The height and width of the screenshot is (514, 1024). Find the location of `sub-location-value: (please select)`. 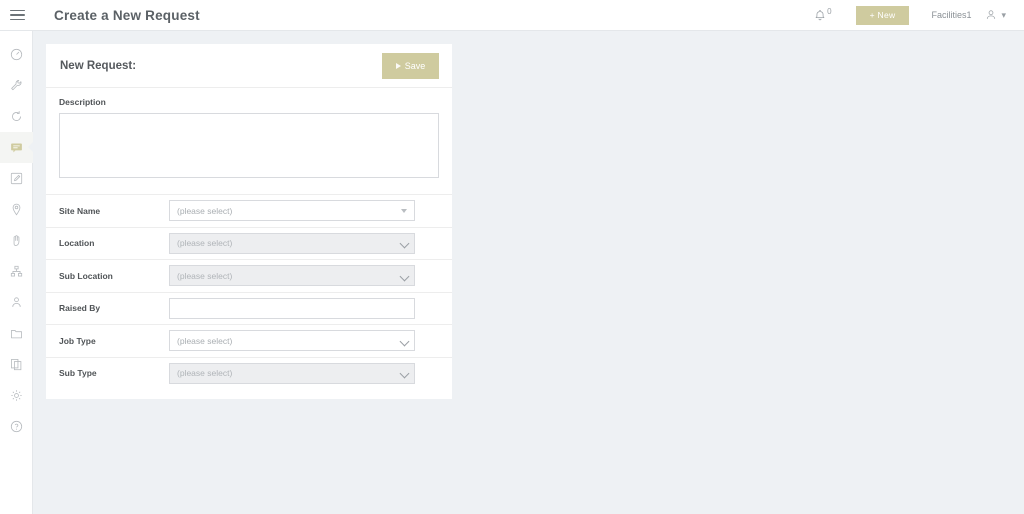

sub-location-value: (please select) is located at coordinates (205, 275).